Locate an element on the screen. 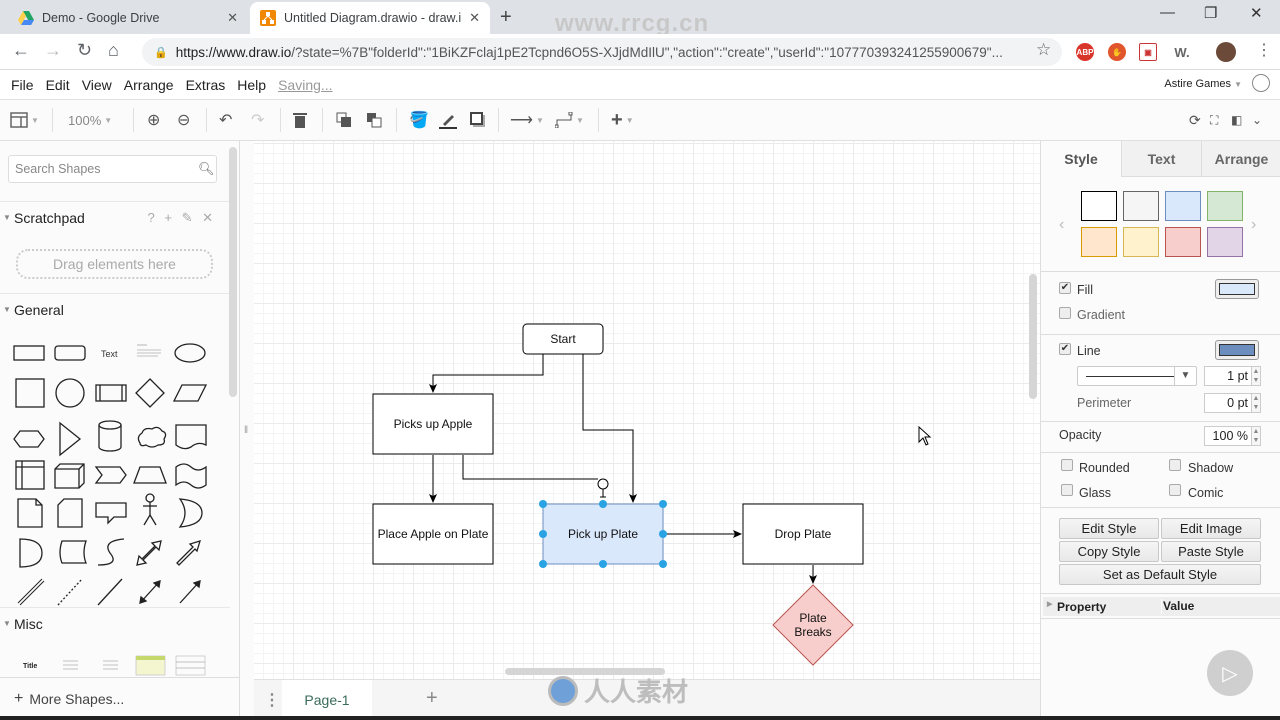 This screenshot has width=1280, height=720. w-extension-icon: W. is located at coordinates (1182, 52).